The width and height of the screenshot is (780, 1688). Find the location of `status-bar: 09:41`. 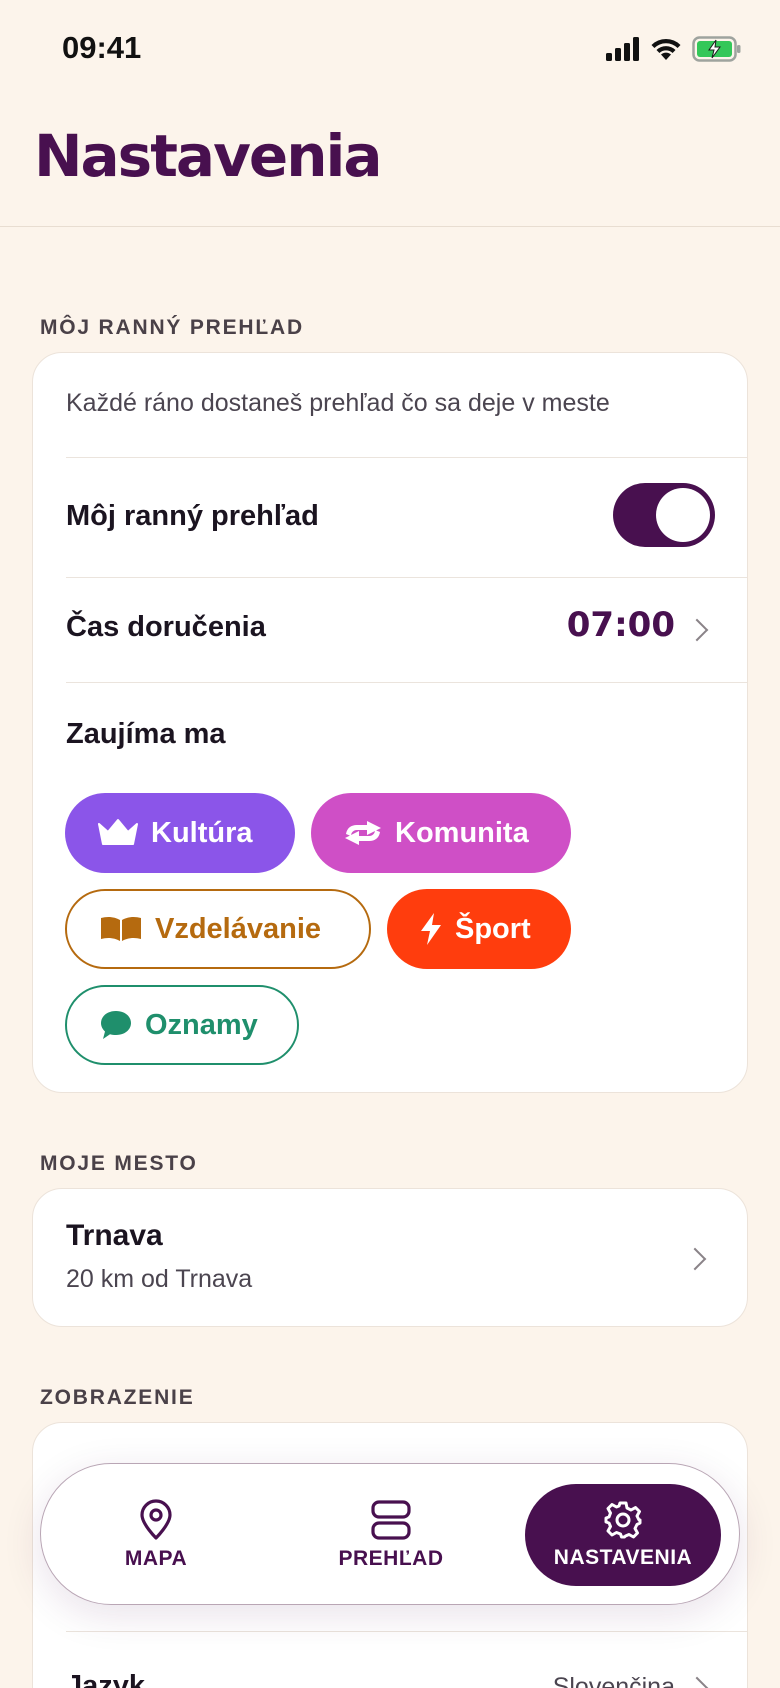

status-bar: 09:41 is located at coordinates (390, 50).